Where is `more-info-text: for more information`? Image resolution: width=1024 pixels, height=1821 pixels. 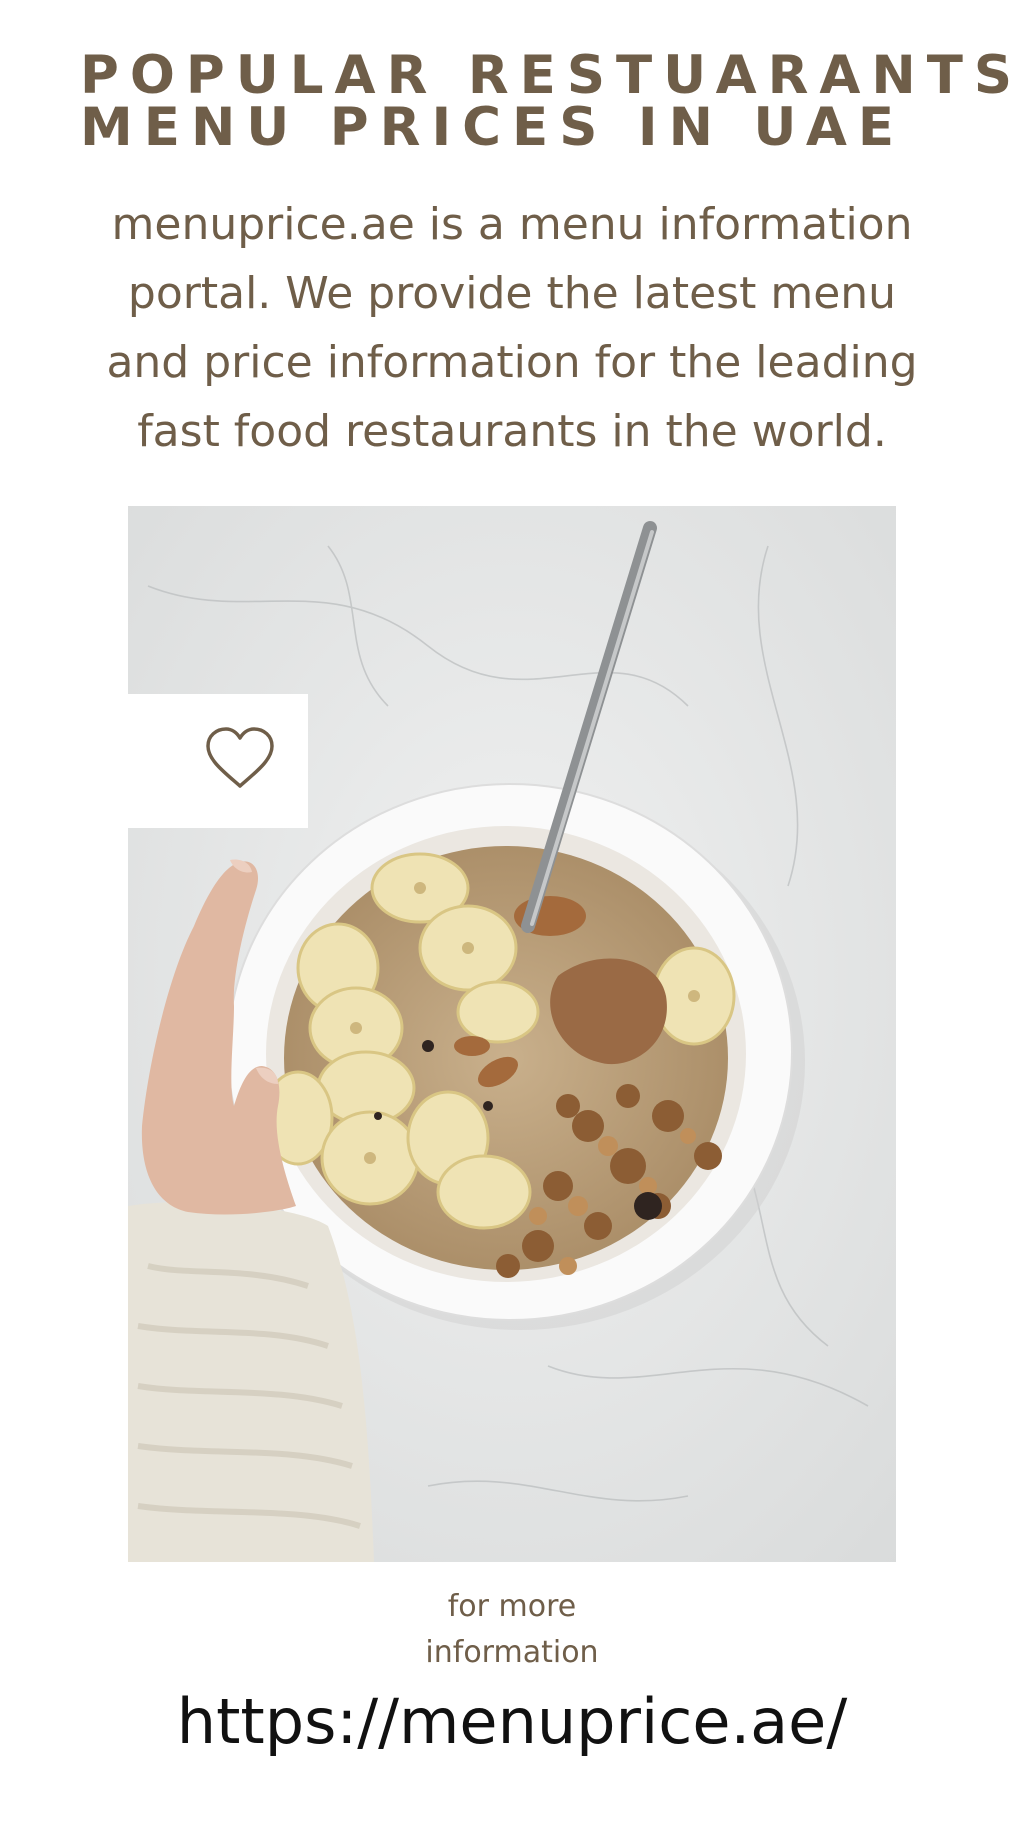
more-info-text: for more information is located at coordinates (512, 1630).